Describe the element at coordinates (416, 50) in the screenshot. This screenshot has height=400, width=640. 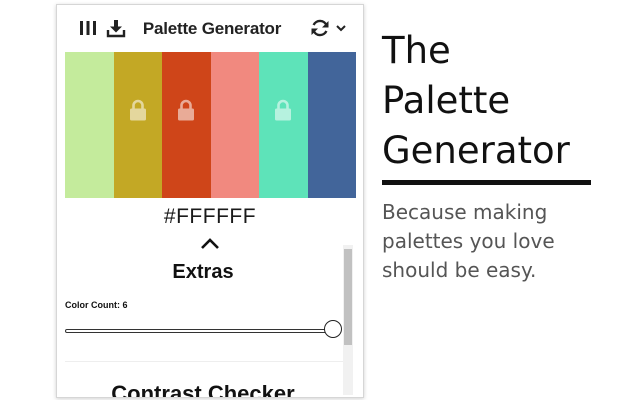
I see `promo-title-line: The` at that location.